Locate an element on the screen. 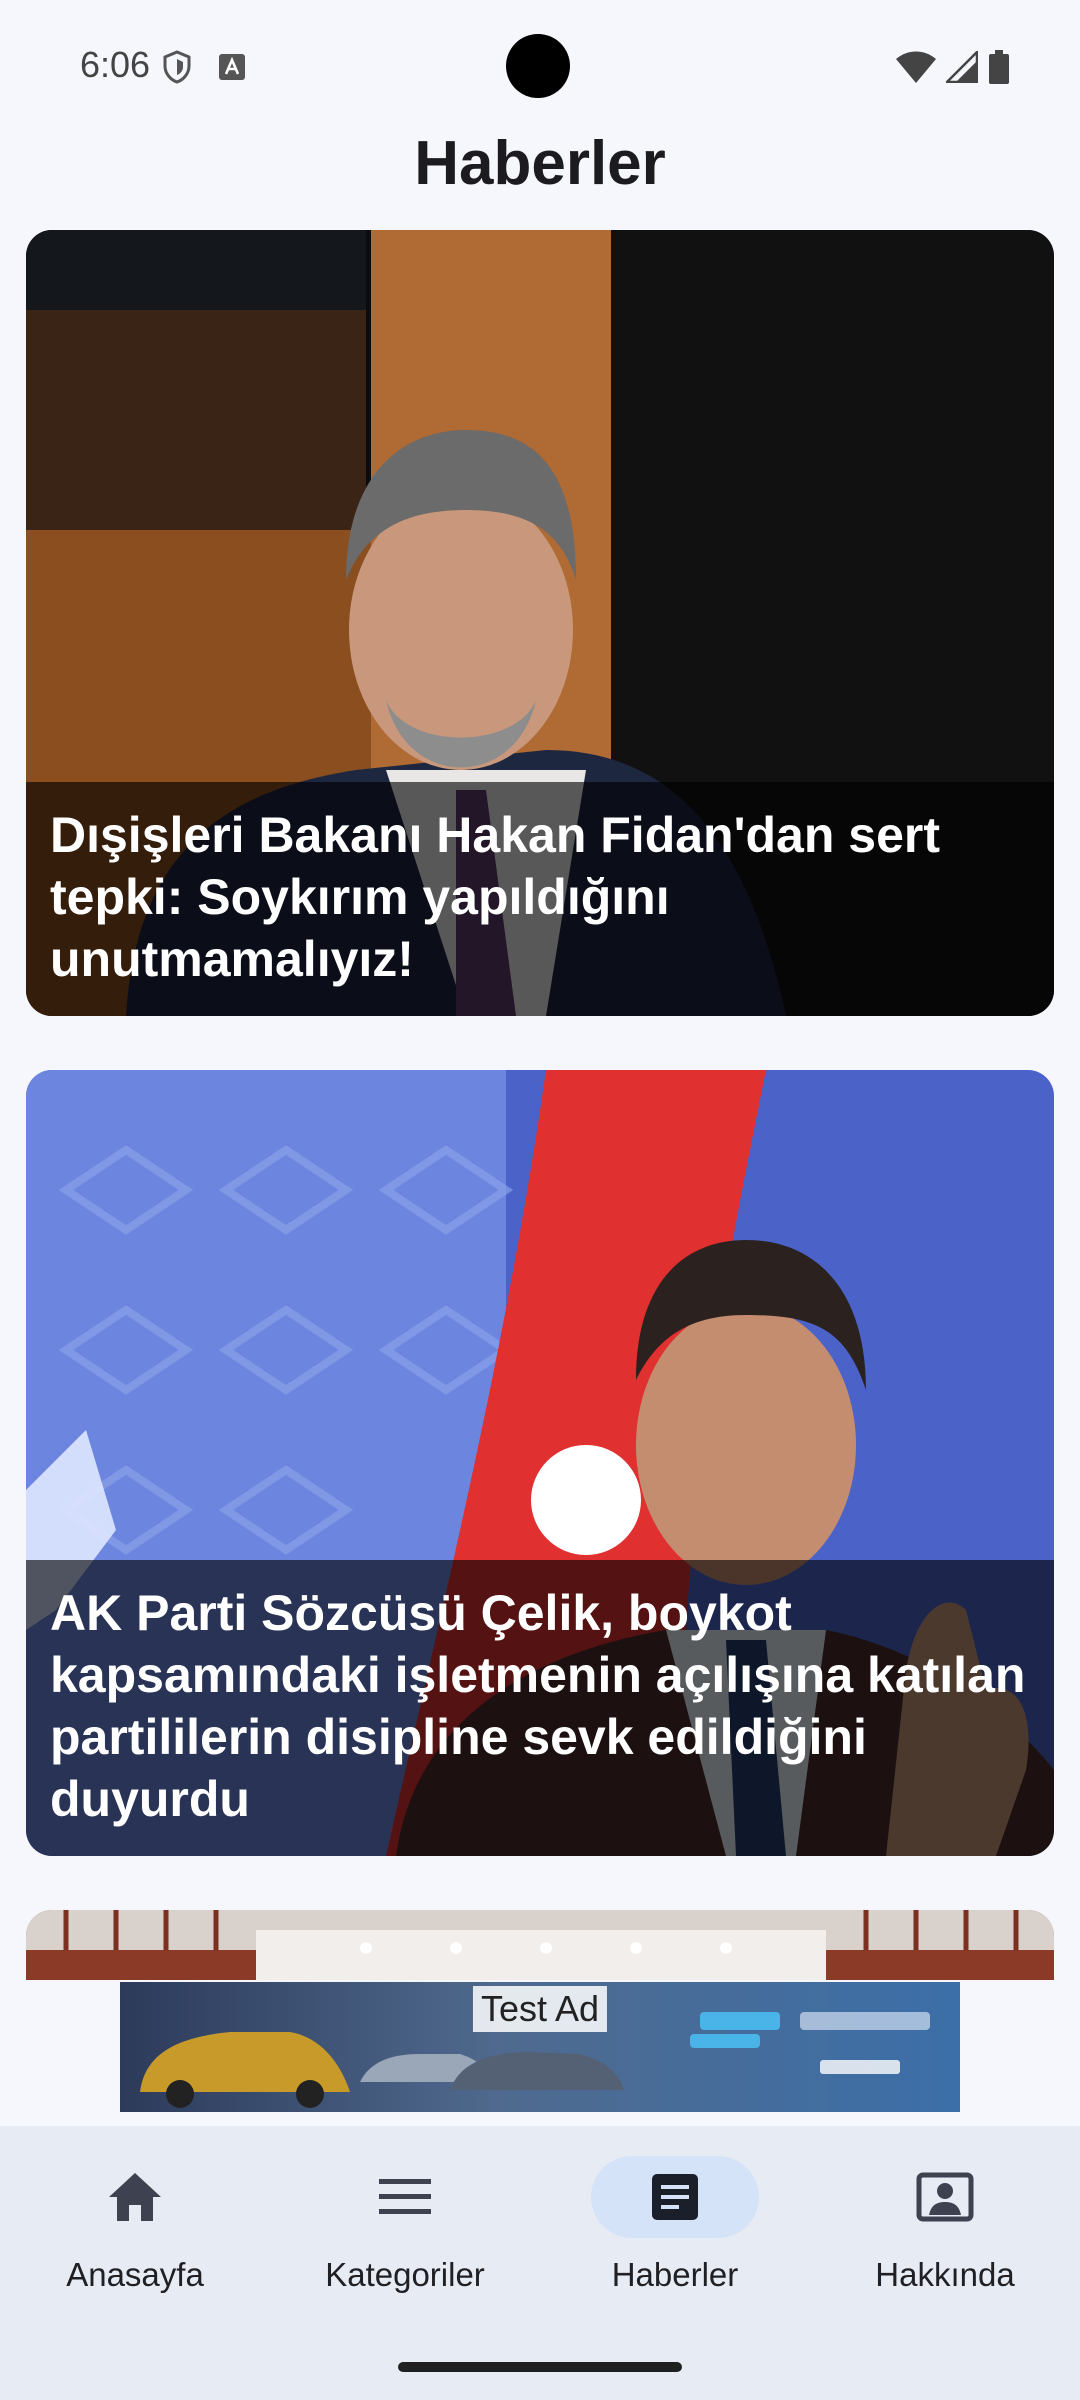 The image size is (1080, 2400). bottom-navigation: Anasayfa Kategoriler Haberler Hakkında is located at coordinates (540, 2263).